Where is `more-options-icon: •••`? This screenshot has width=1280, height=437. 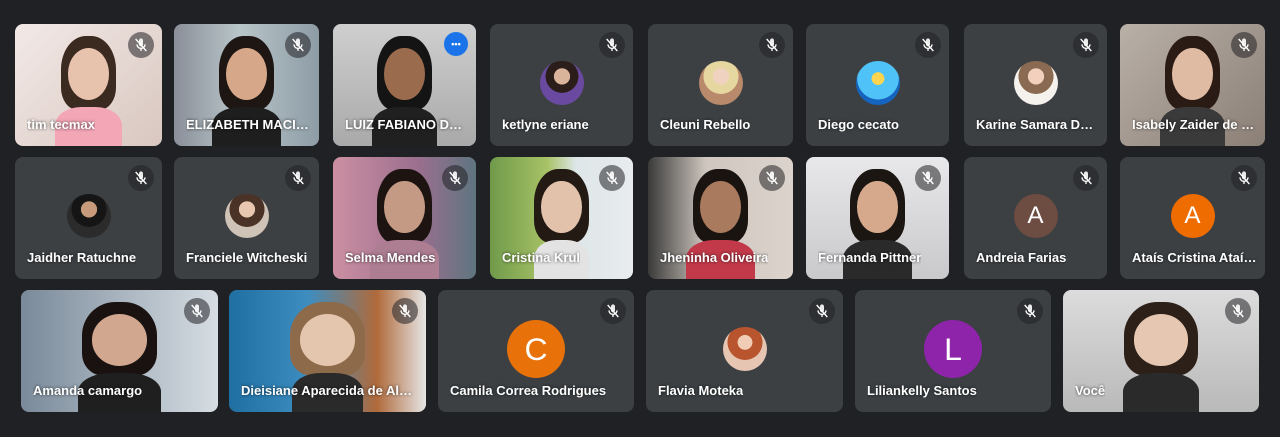 more-options-icon: ••• is located at coordinates (456, 44).